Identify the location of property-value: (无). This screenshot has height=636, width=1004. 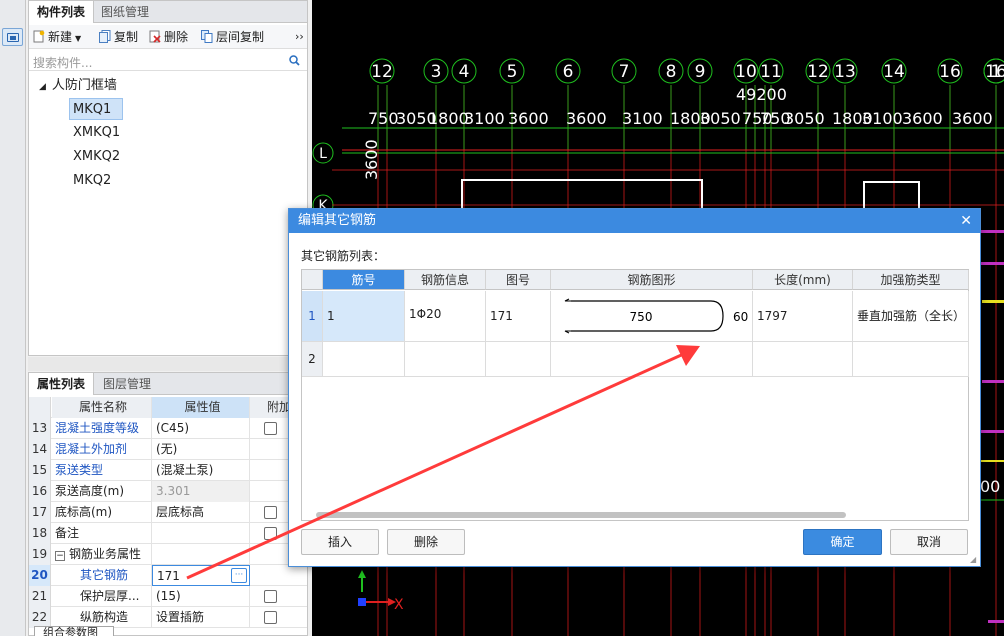
(201, 449).